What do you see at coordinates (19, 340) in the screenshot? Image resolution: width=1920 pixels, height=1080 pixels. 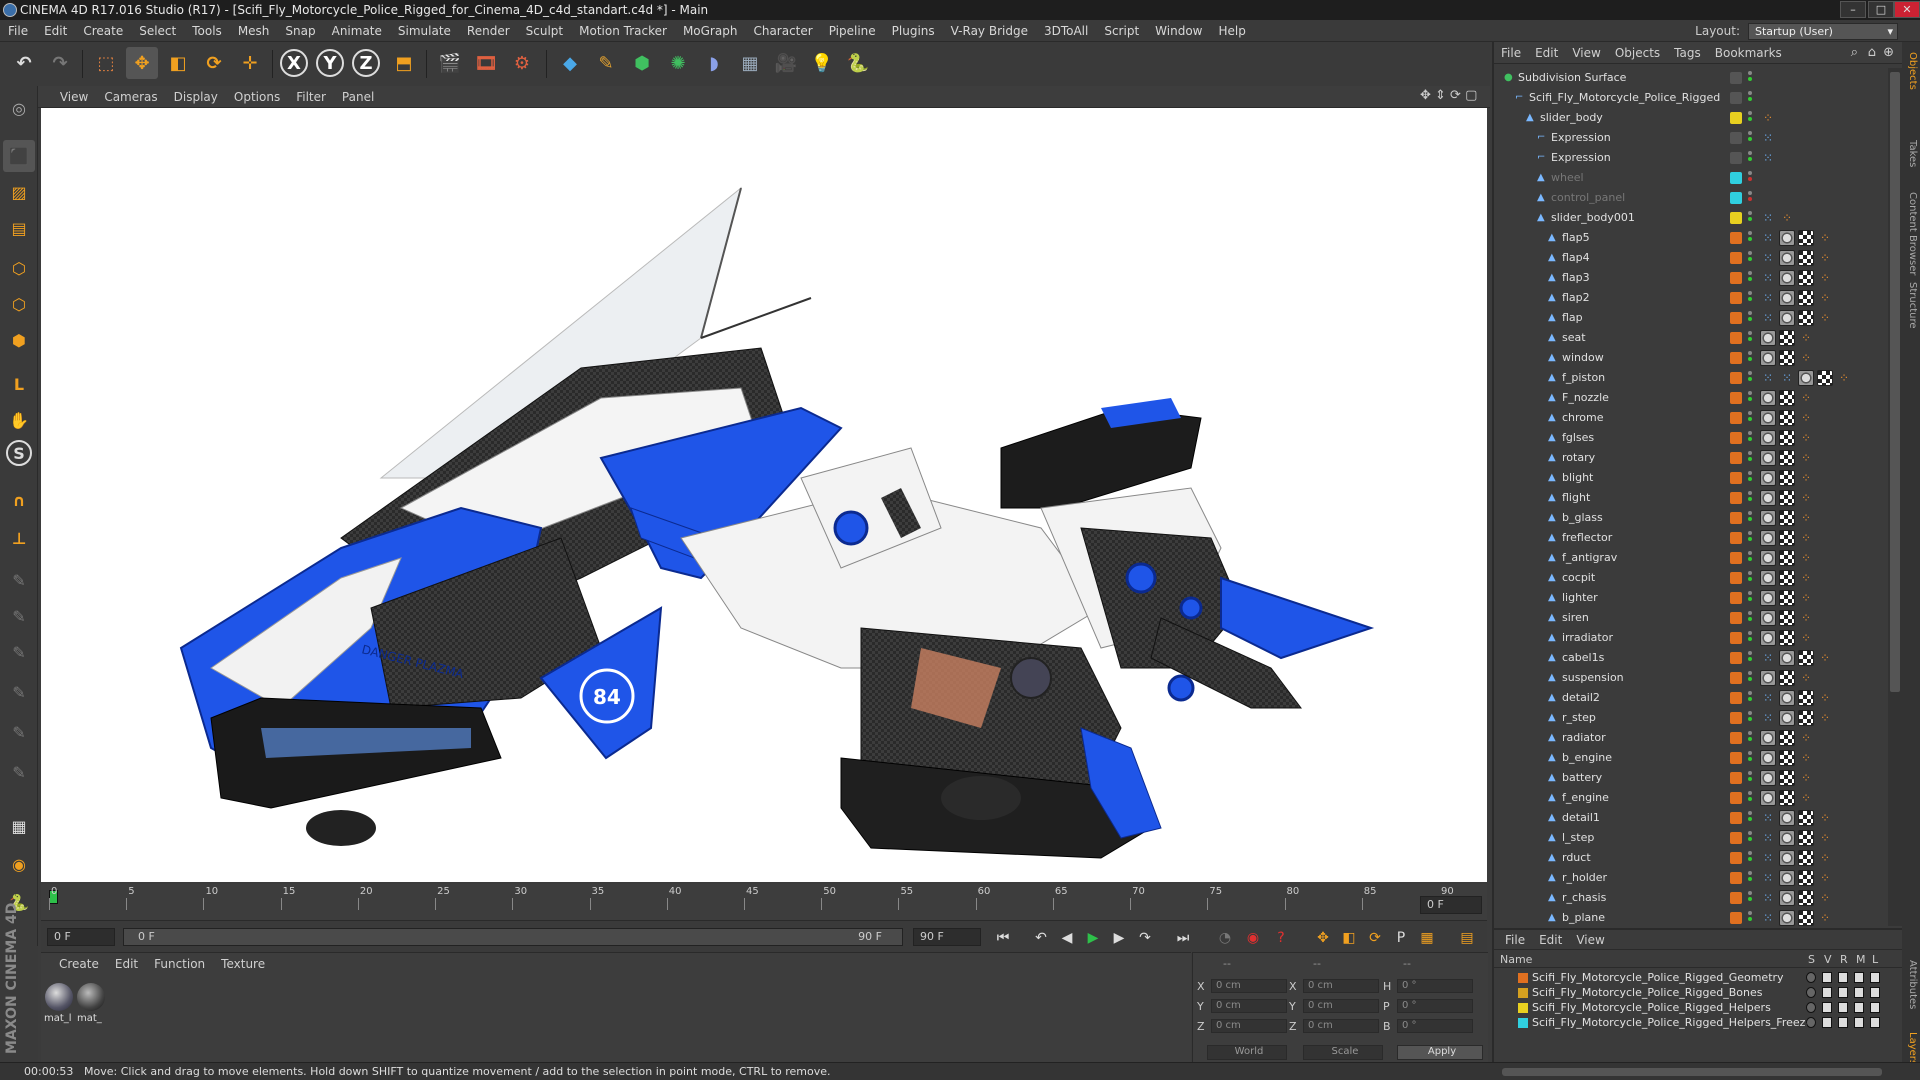 I see `polygons-mode-icon: ⬢` at bounding box center [19, 340].